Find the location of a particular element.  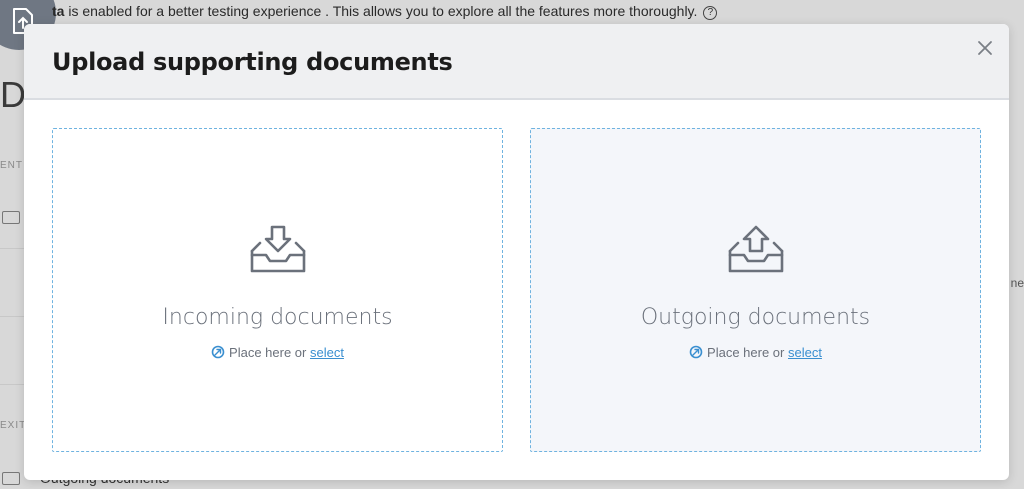

outgoing-hint-text: Place here or is located at coordinates (746, 352).